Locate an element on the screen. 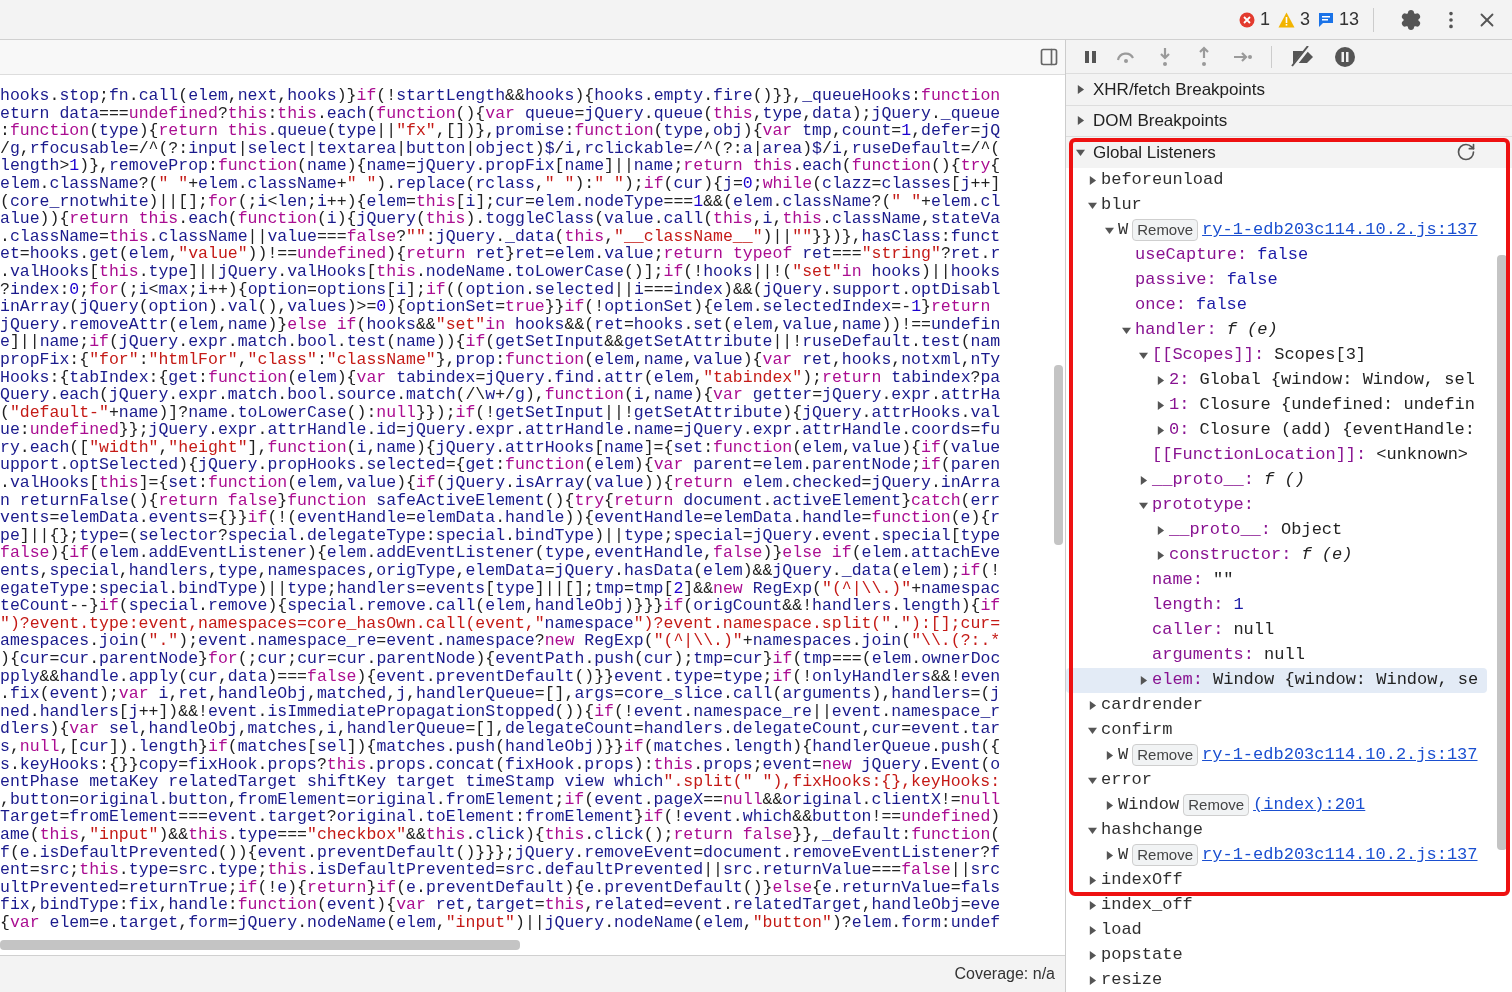 The height and width of the screenshot is (992, 1512). code-line: dlers){var sel,handleObj,matches,i,handlerQueue=[],delegateCount=handlers.delegateCount,cur=event.tar is located at coordinates (500, 729).